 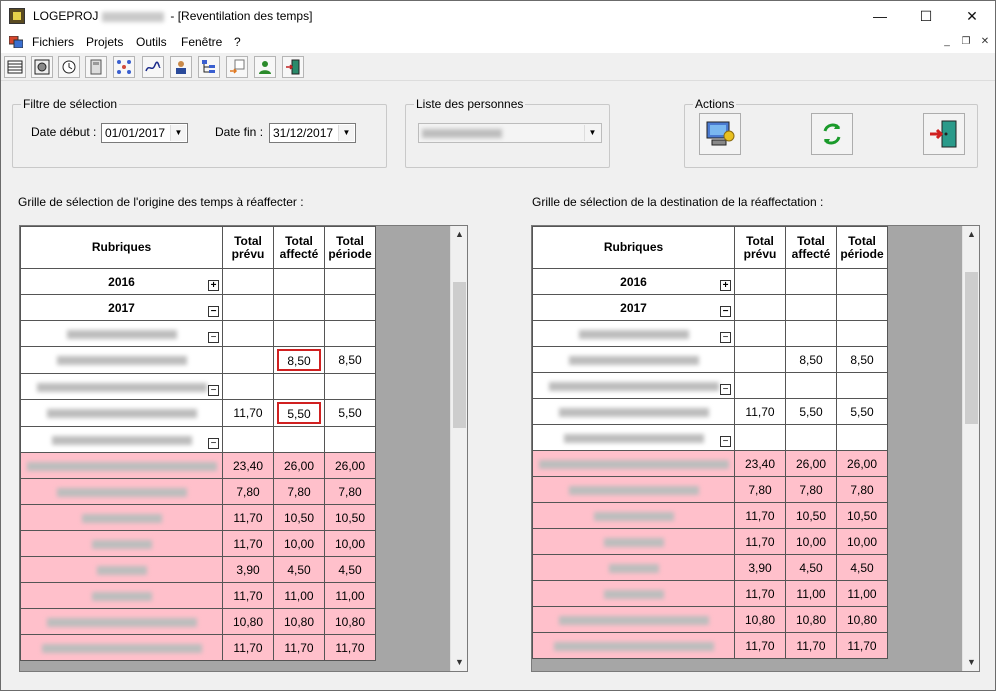 What do you see at coordinates (811, 541) in the screenshot?
I see `total-affecte-cell: 10,00` at bounding box center [811, 541].